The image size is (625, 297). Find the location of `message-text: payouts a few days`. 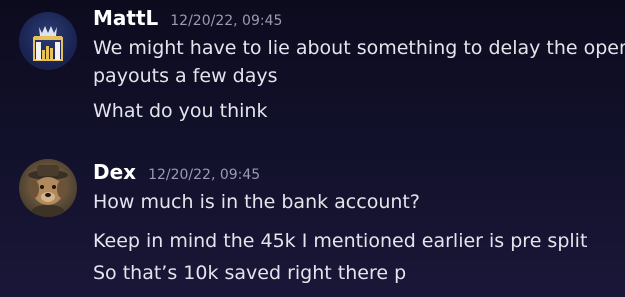

message-text: payouts a few days is located at coordinates (185, 76).